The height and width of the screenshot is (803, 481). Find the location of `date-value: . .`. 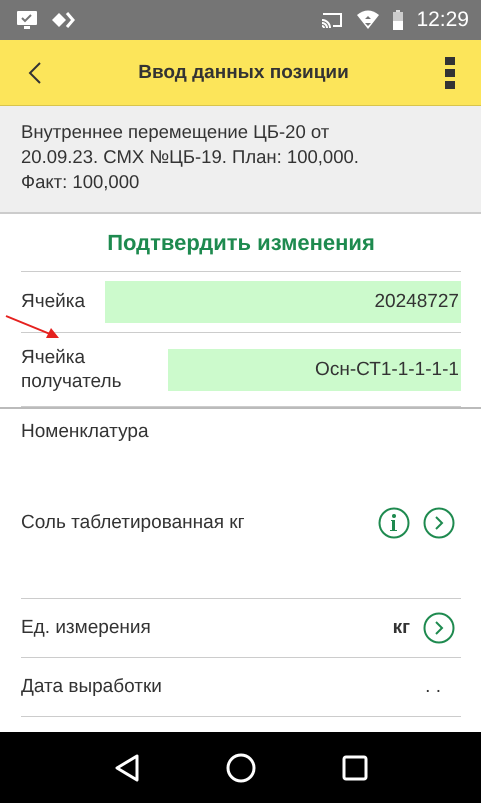

date-value: . . is located at coordinates (433, 687).